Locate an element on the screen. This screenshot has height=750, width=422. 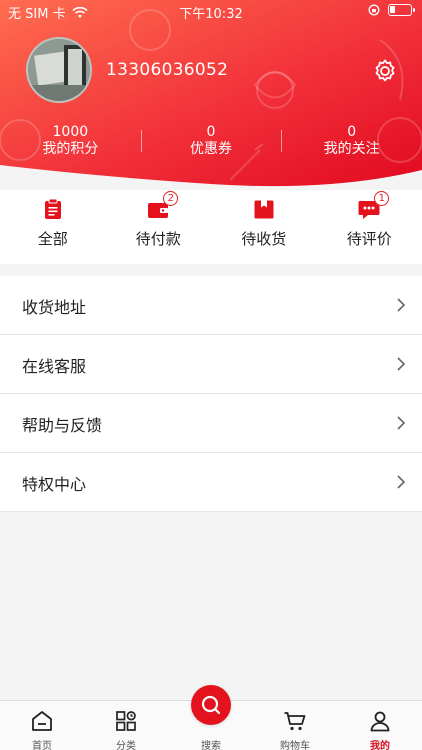
stat-following-label: 我的关注 is located at coordinates (351, 149).